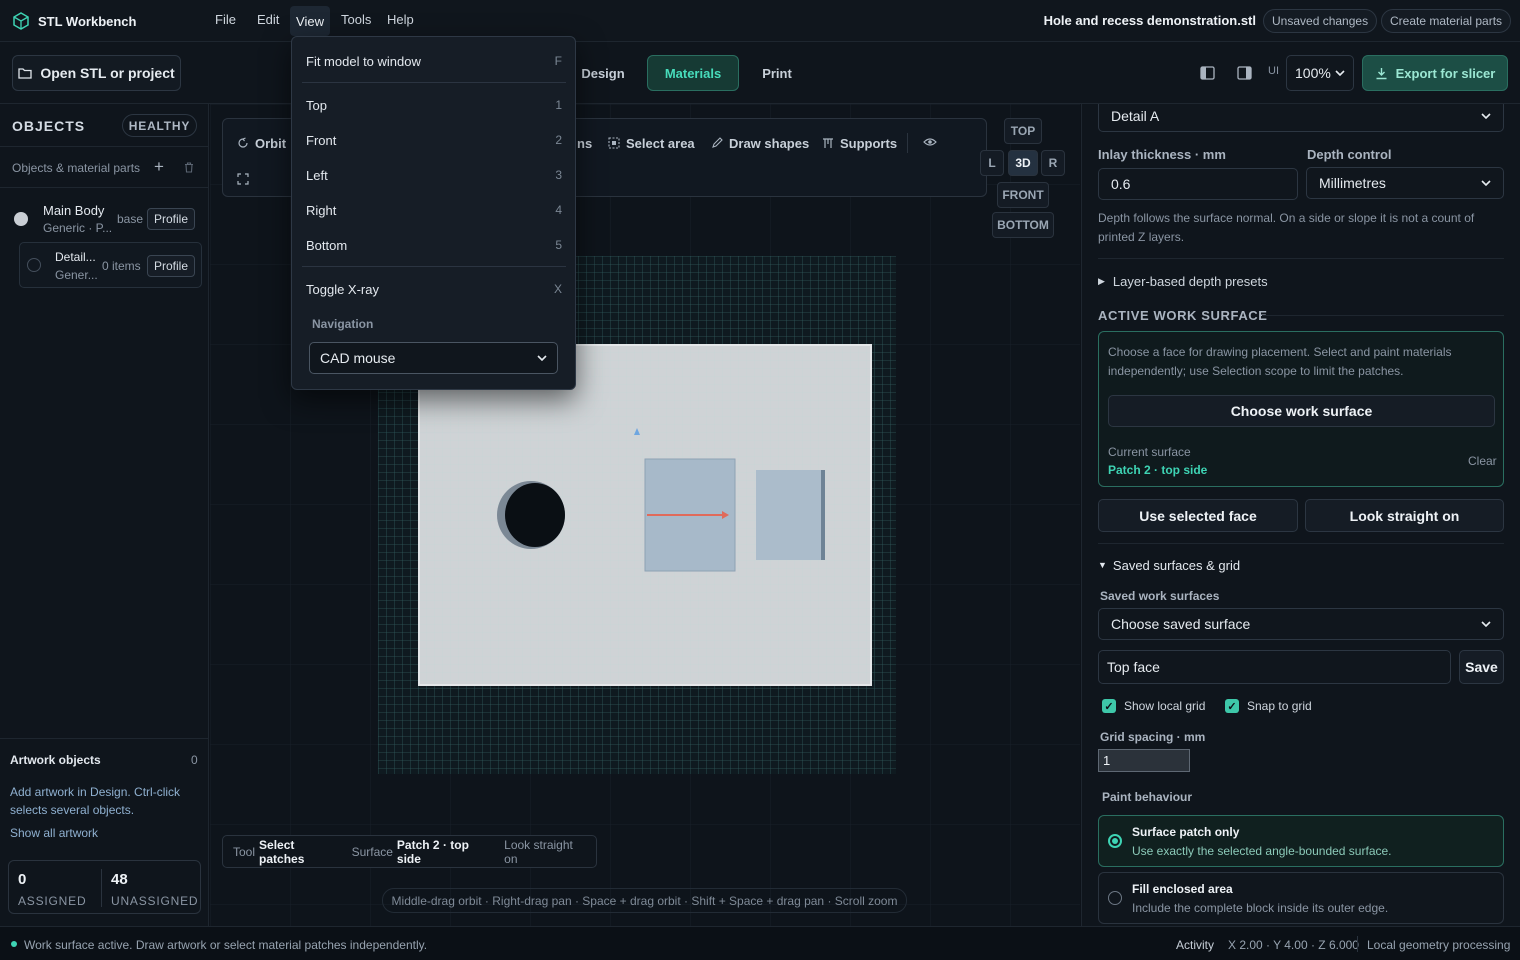 The width and height of the screenshot is (1520, 960). Describe the element at coordinates (1198, 184) in the screenshot. I see `inlay-thickness-input: 0.6` at that location.